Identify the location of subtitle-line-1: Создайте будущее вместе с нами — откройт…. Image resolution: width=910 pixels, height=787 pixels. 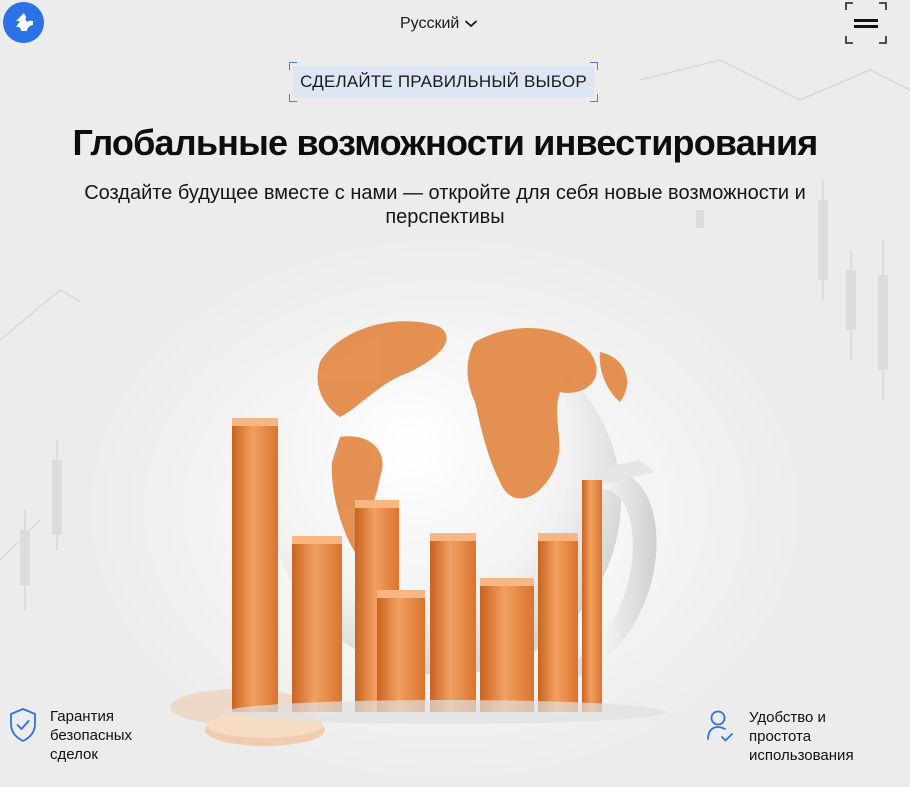
(445, 193).